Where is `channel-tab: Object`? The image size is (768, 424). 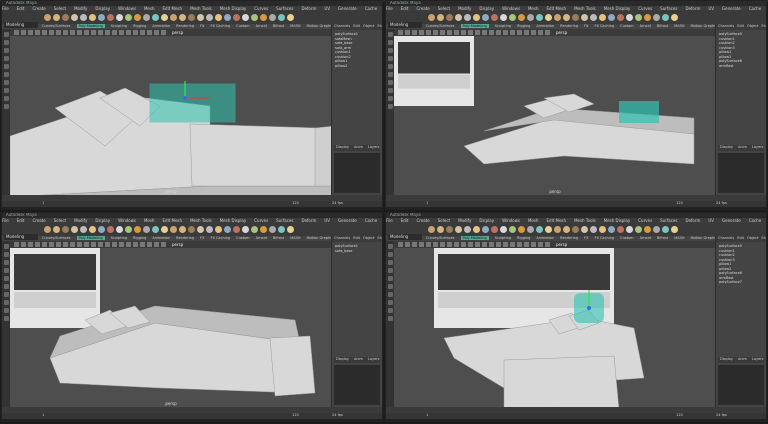
channel-tab: Object is located at coordinates (752, 238).